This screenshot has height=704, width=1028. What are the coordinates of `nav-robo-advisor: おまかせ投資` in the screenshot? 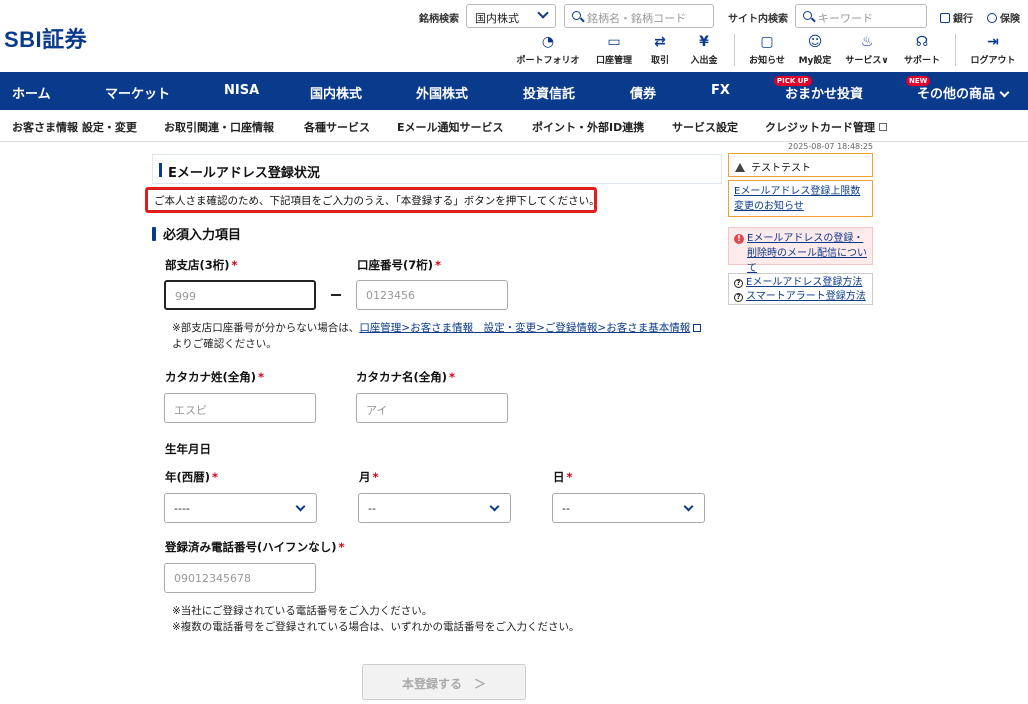 It's located at (824, 92).